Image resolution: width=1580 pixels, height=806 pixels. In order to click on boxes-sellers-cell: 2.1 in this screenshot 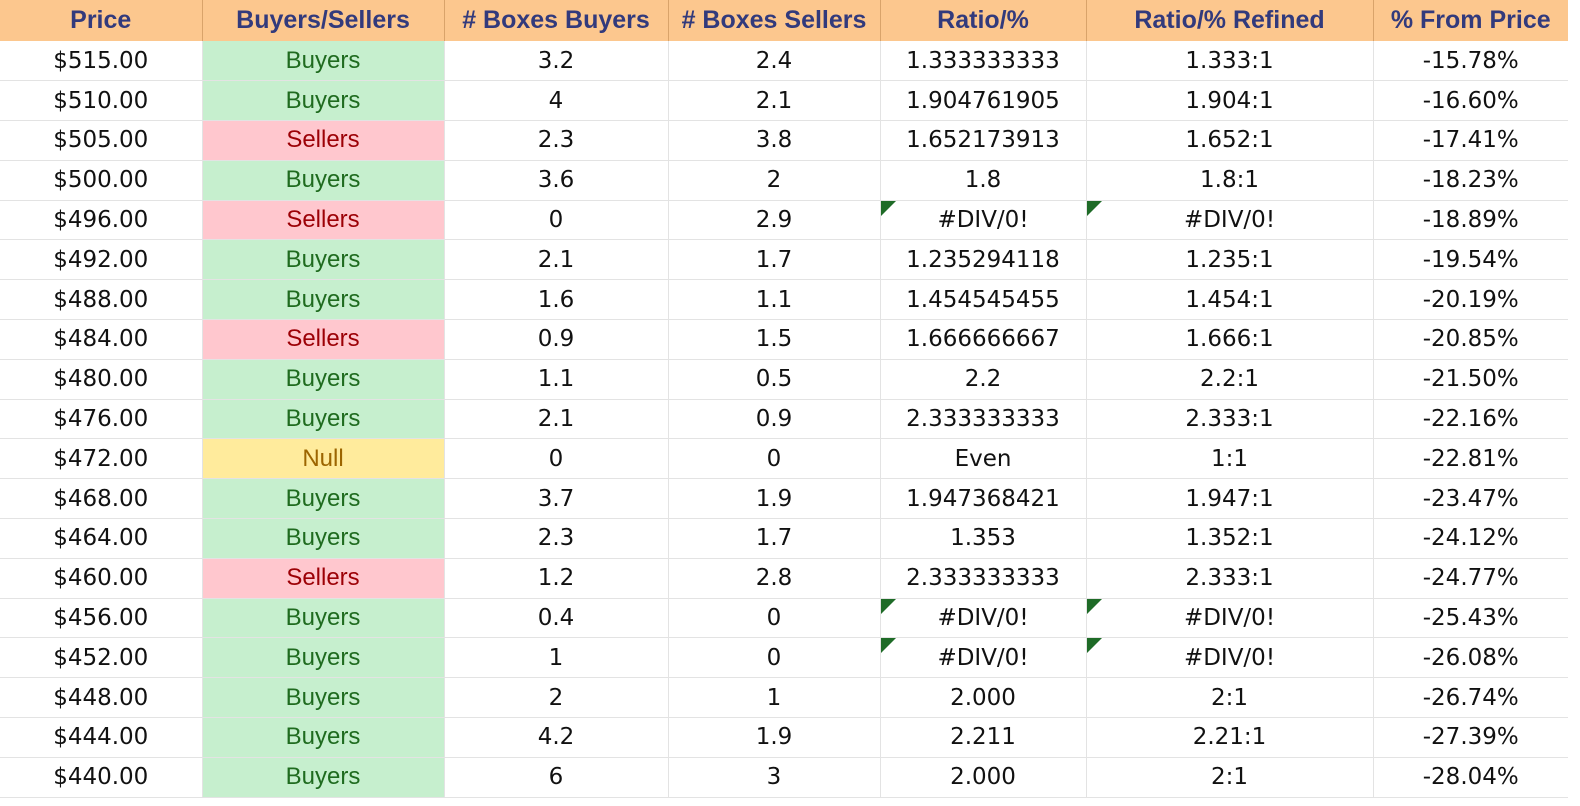, I will do `click(774, 101)`.